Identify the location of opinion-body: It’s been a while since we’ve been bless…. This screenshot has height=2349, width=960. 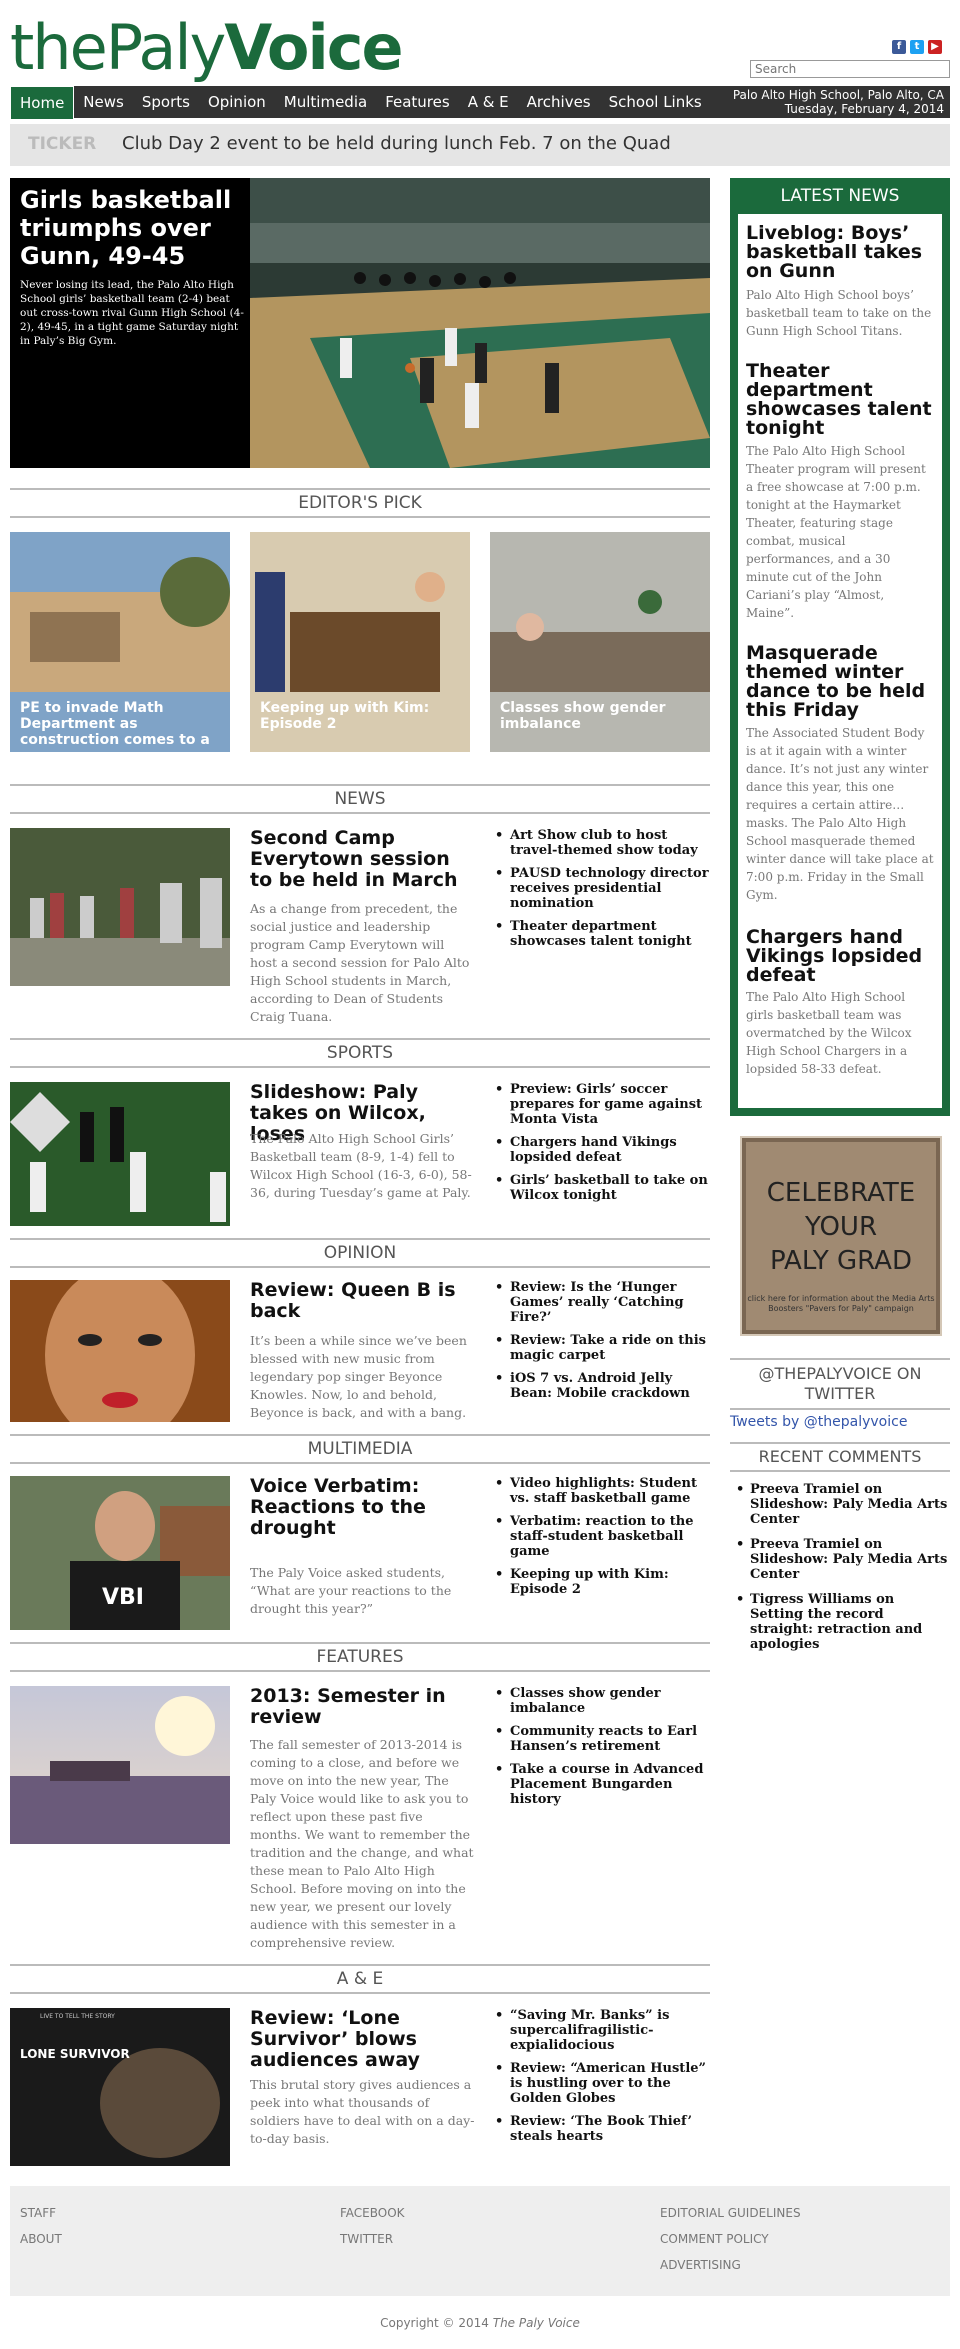
(358, 1376).